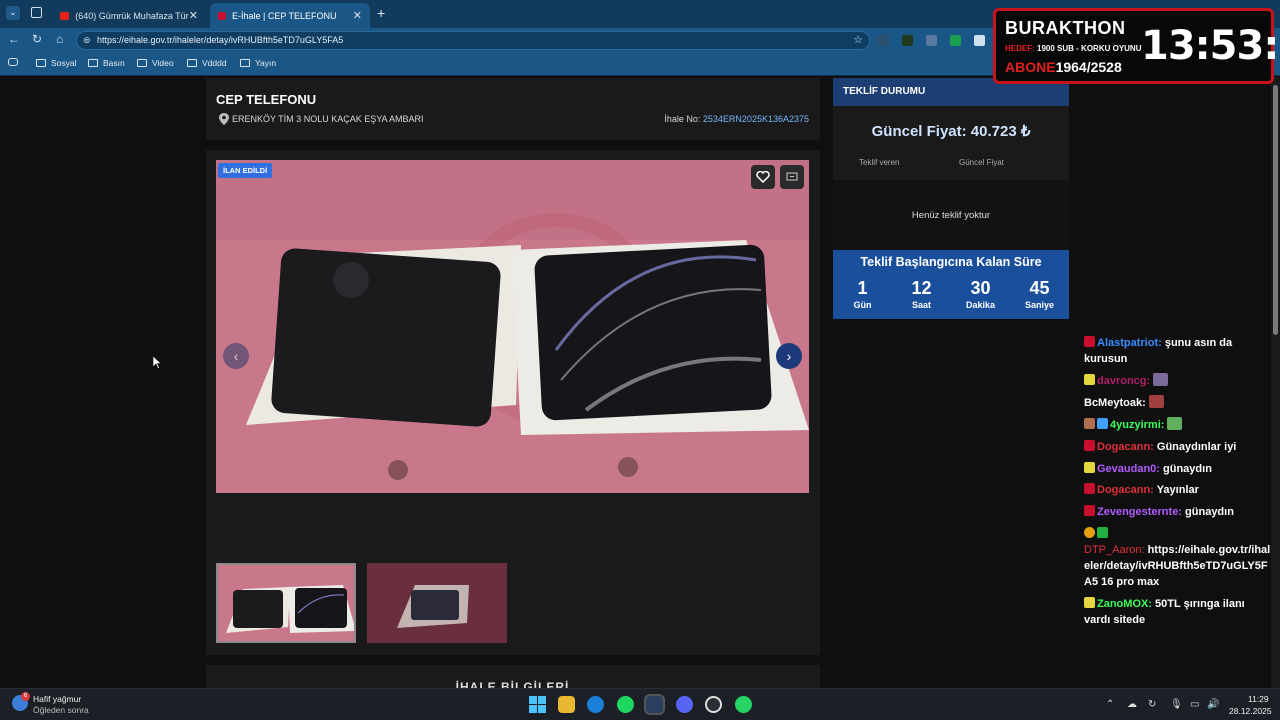 The width and height of the screenshot is (1280, 720). What do you see at coordinates (625, 704) in the screenshot?
I see `spotify-icon` at bounding box center [625, 704].